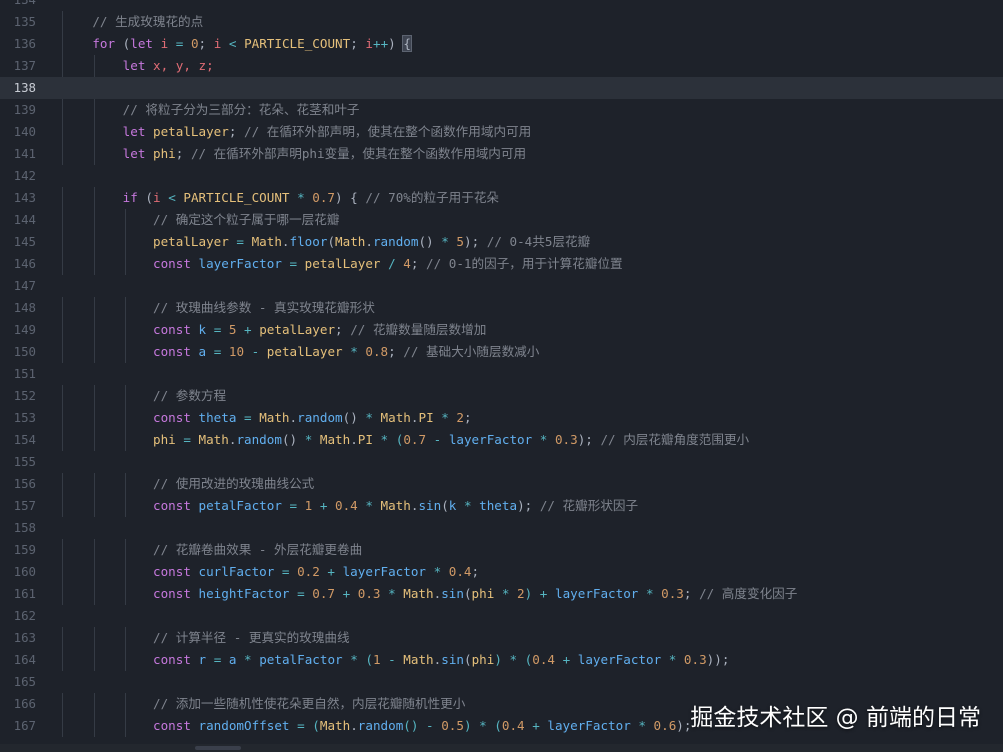  What do you see at coordinates (501, 748) in the screenshot?
I see `horizontal-scrollbar` at bounding box center [501, 748].